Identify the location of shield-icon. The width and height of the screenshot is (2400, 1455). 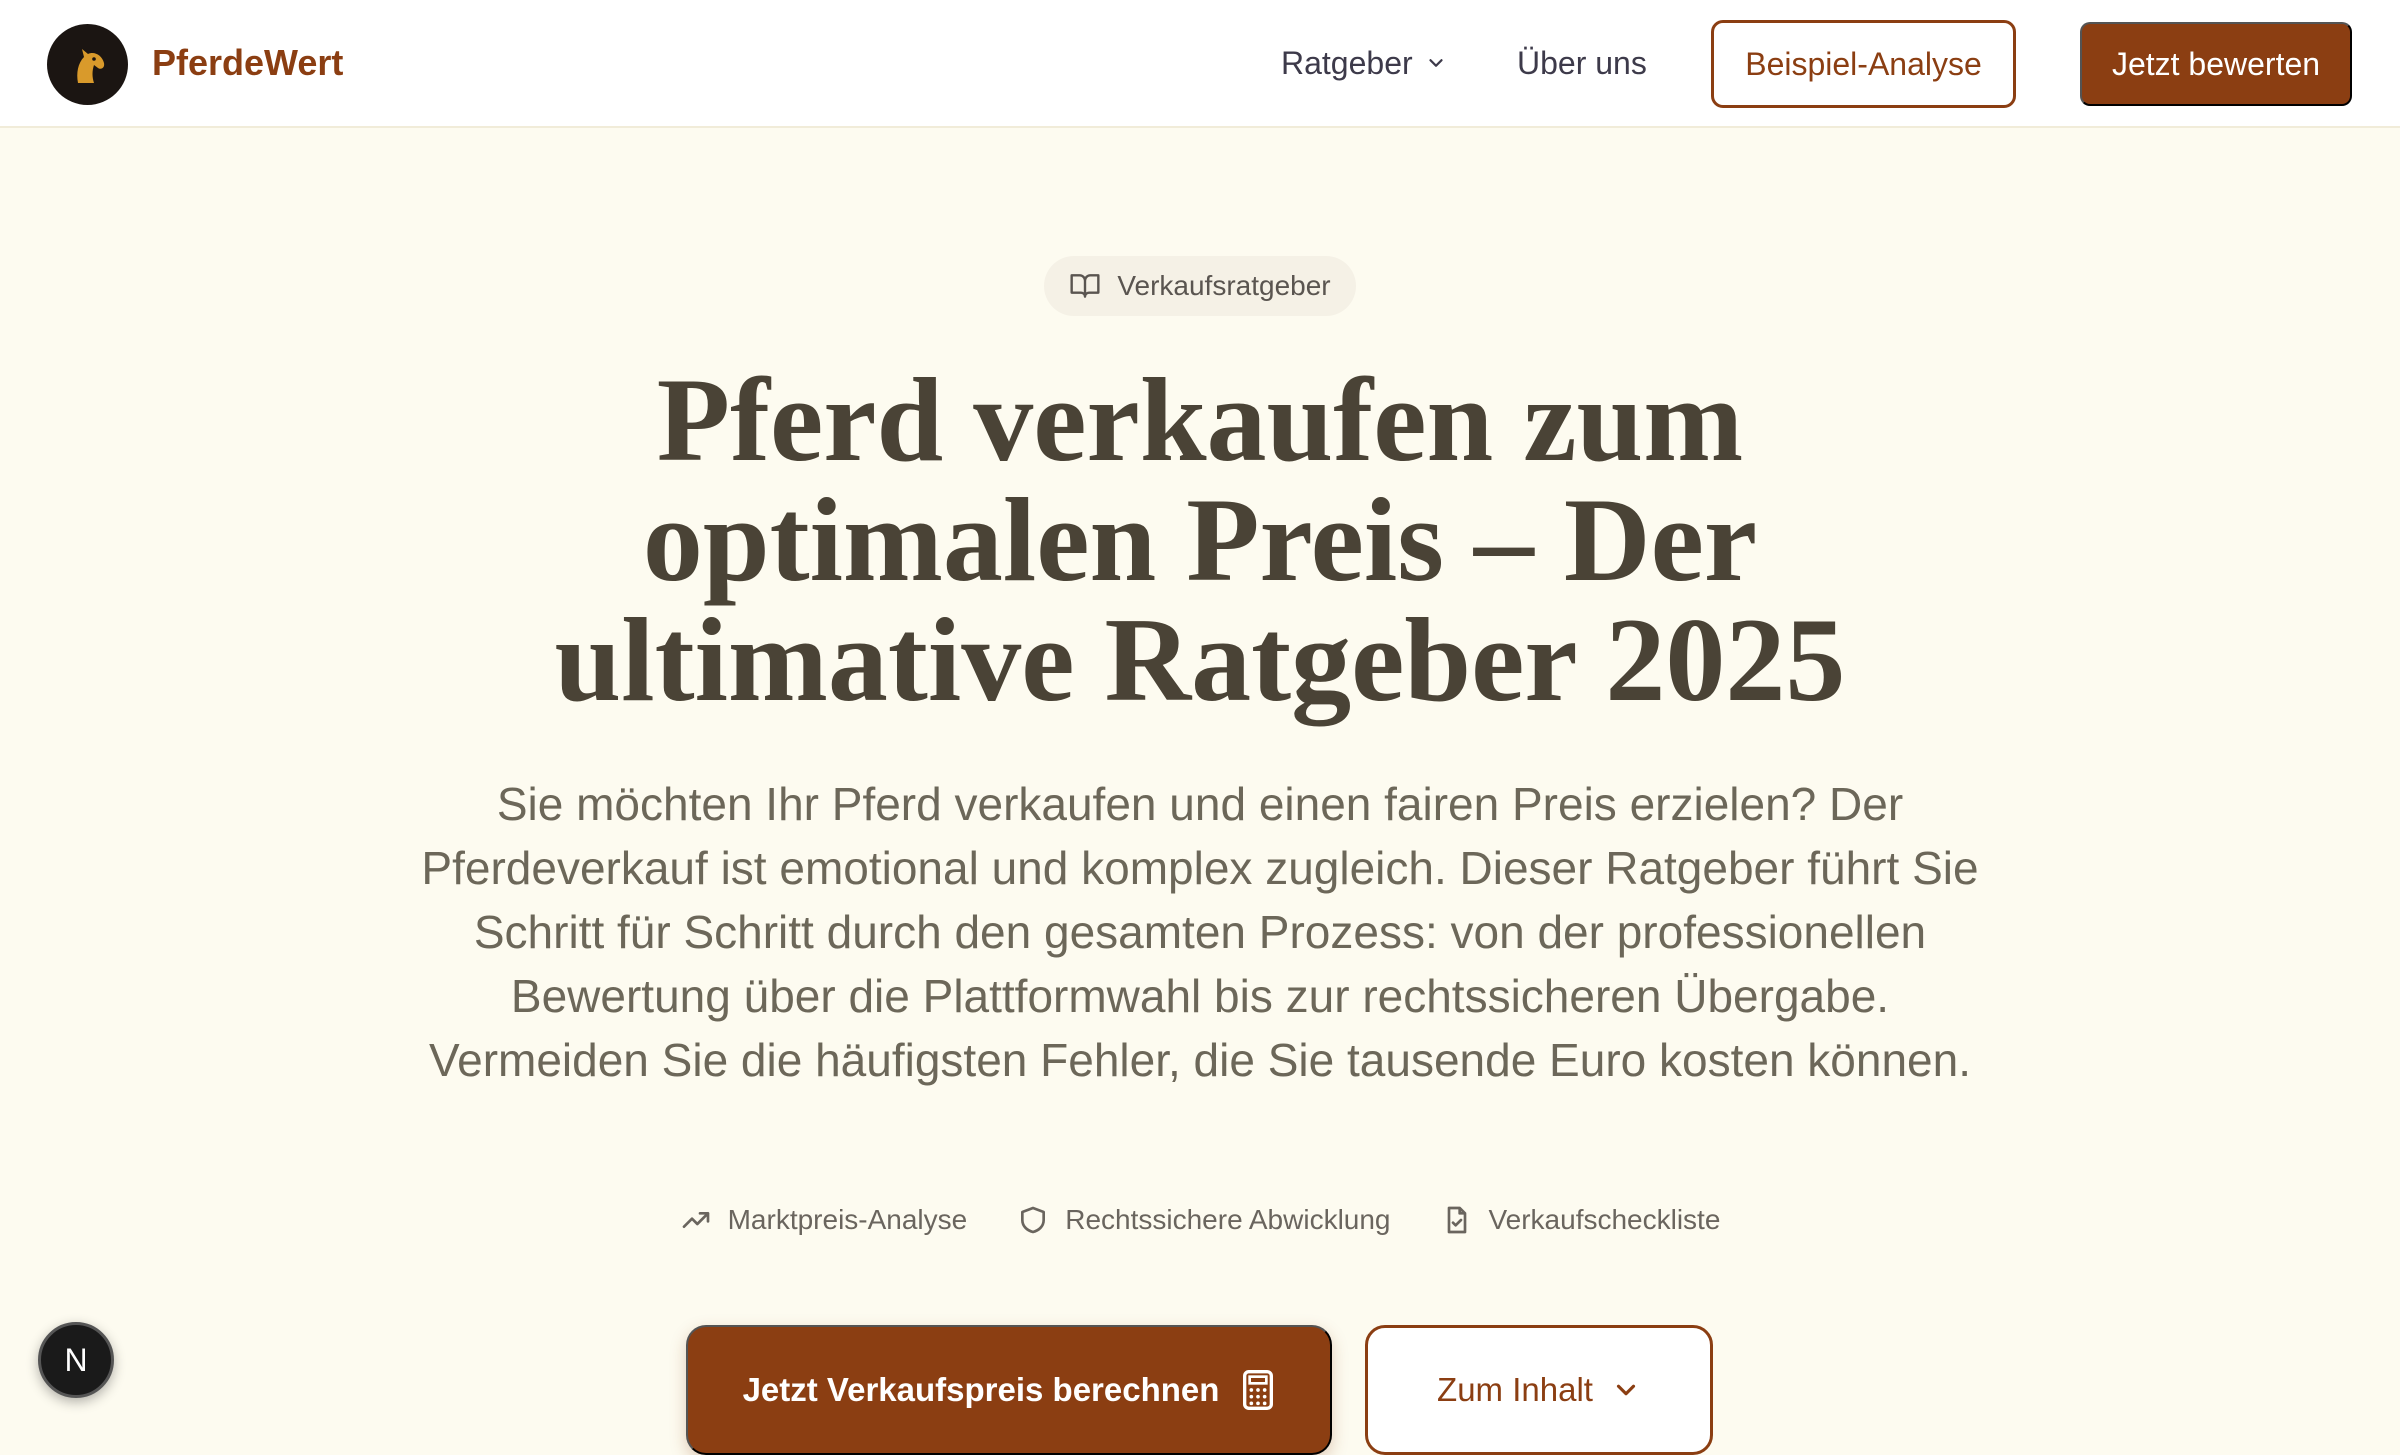
(1033, 1220).